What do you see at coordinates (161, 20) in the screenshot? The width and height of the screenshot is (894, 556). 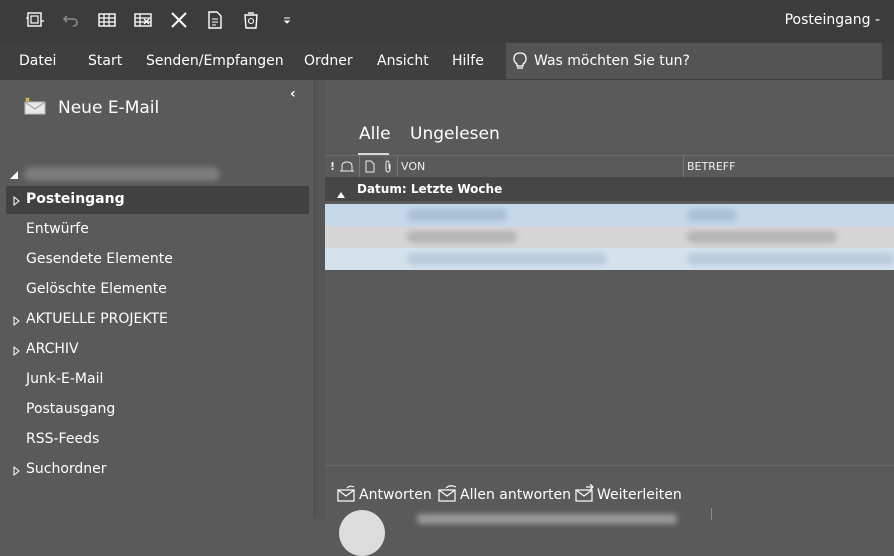 I see `quick-access-toolbar` at bounding box center [161, 20].